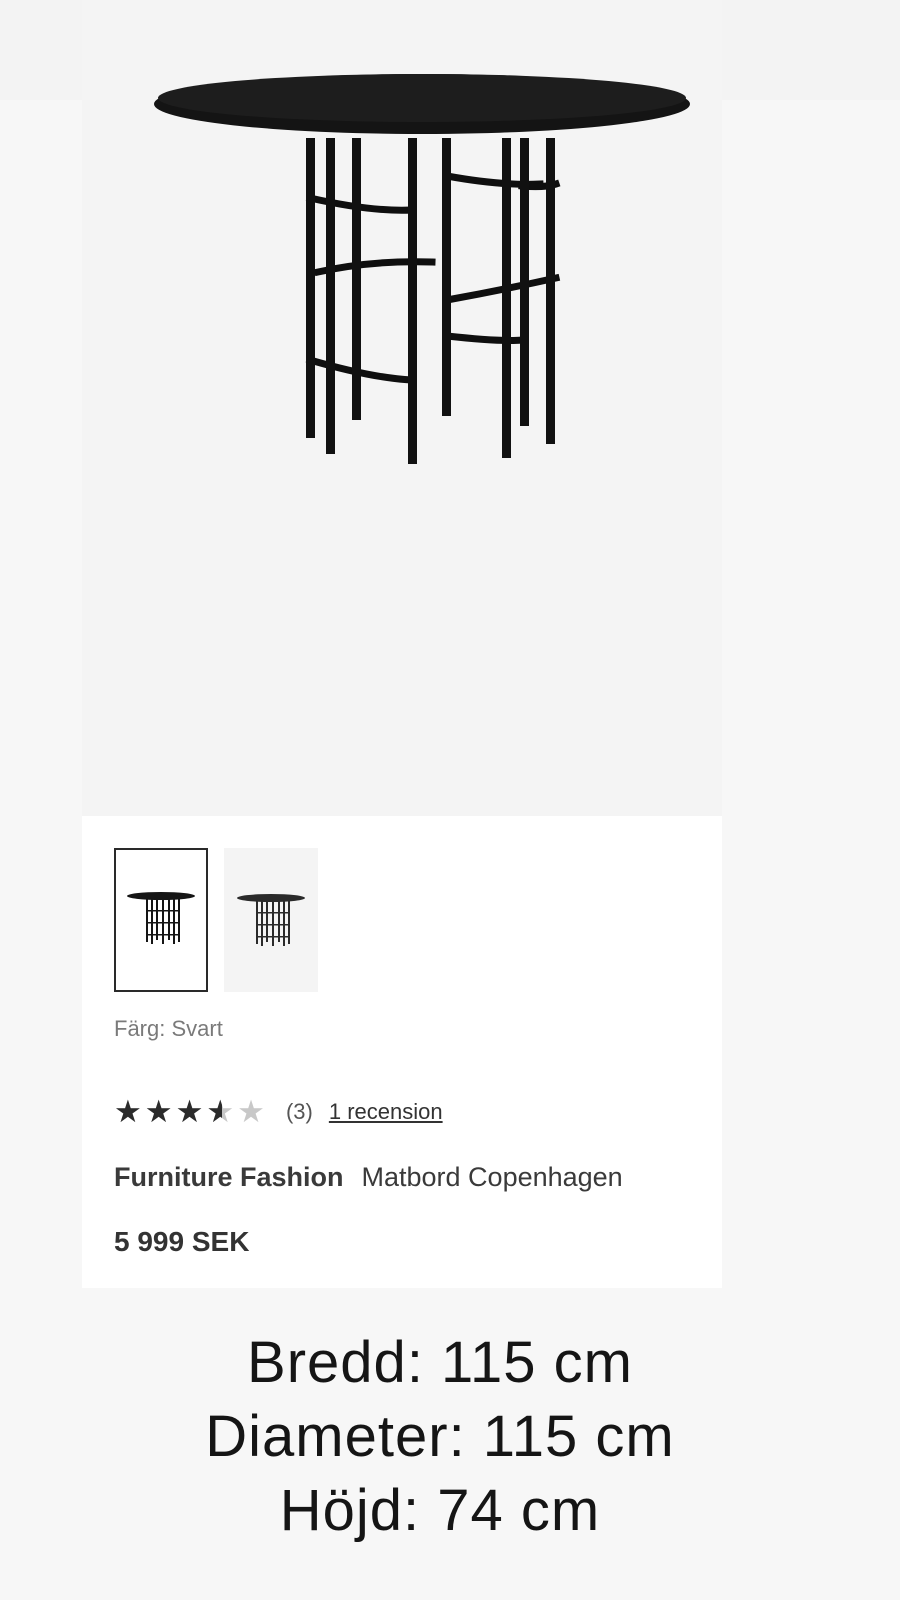  I want to click on brand-name: Furniture Fashion, so click(229, 1177).